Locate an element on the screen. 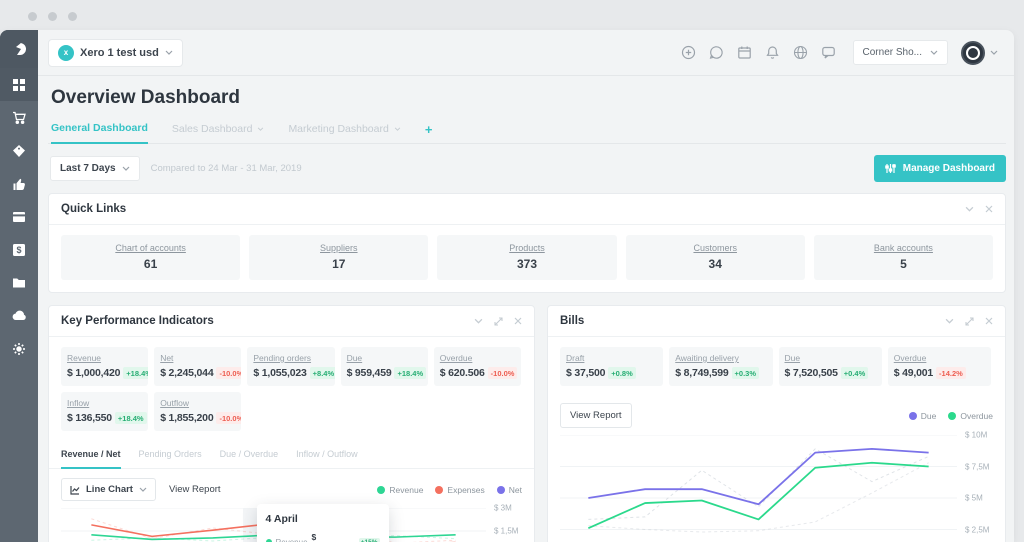 This screenshot has height=542, width=1024. dashboard-icon is located at coordinates (19, 84).